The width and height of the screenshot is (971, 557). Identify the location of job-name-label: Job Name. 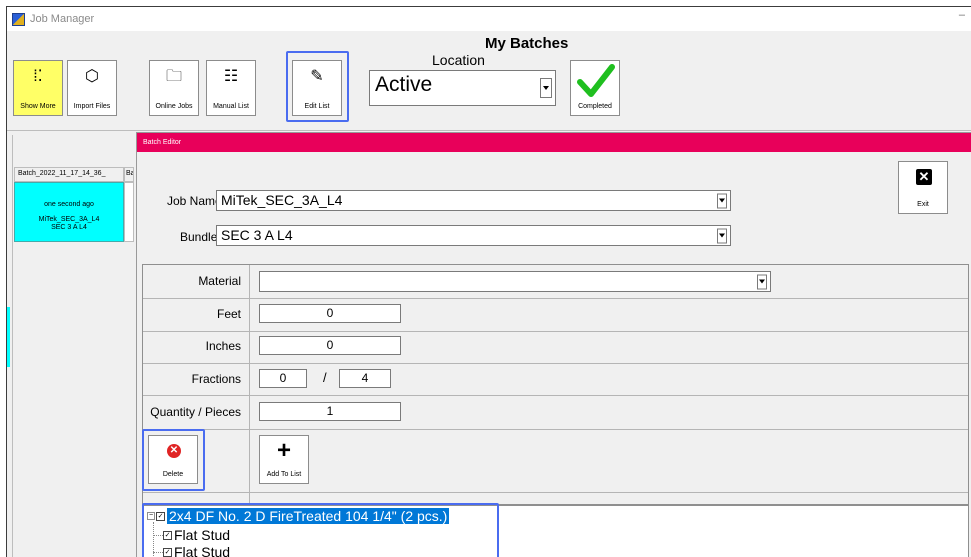
(194, 201).